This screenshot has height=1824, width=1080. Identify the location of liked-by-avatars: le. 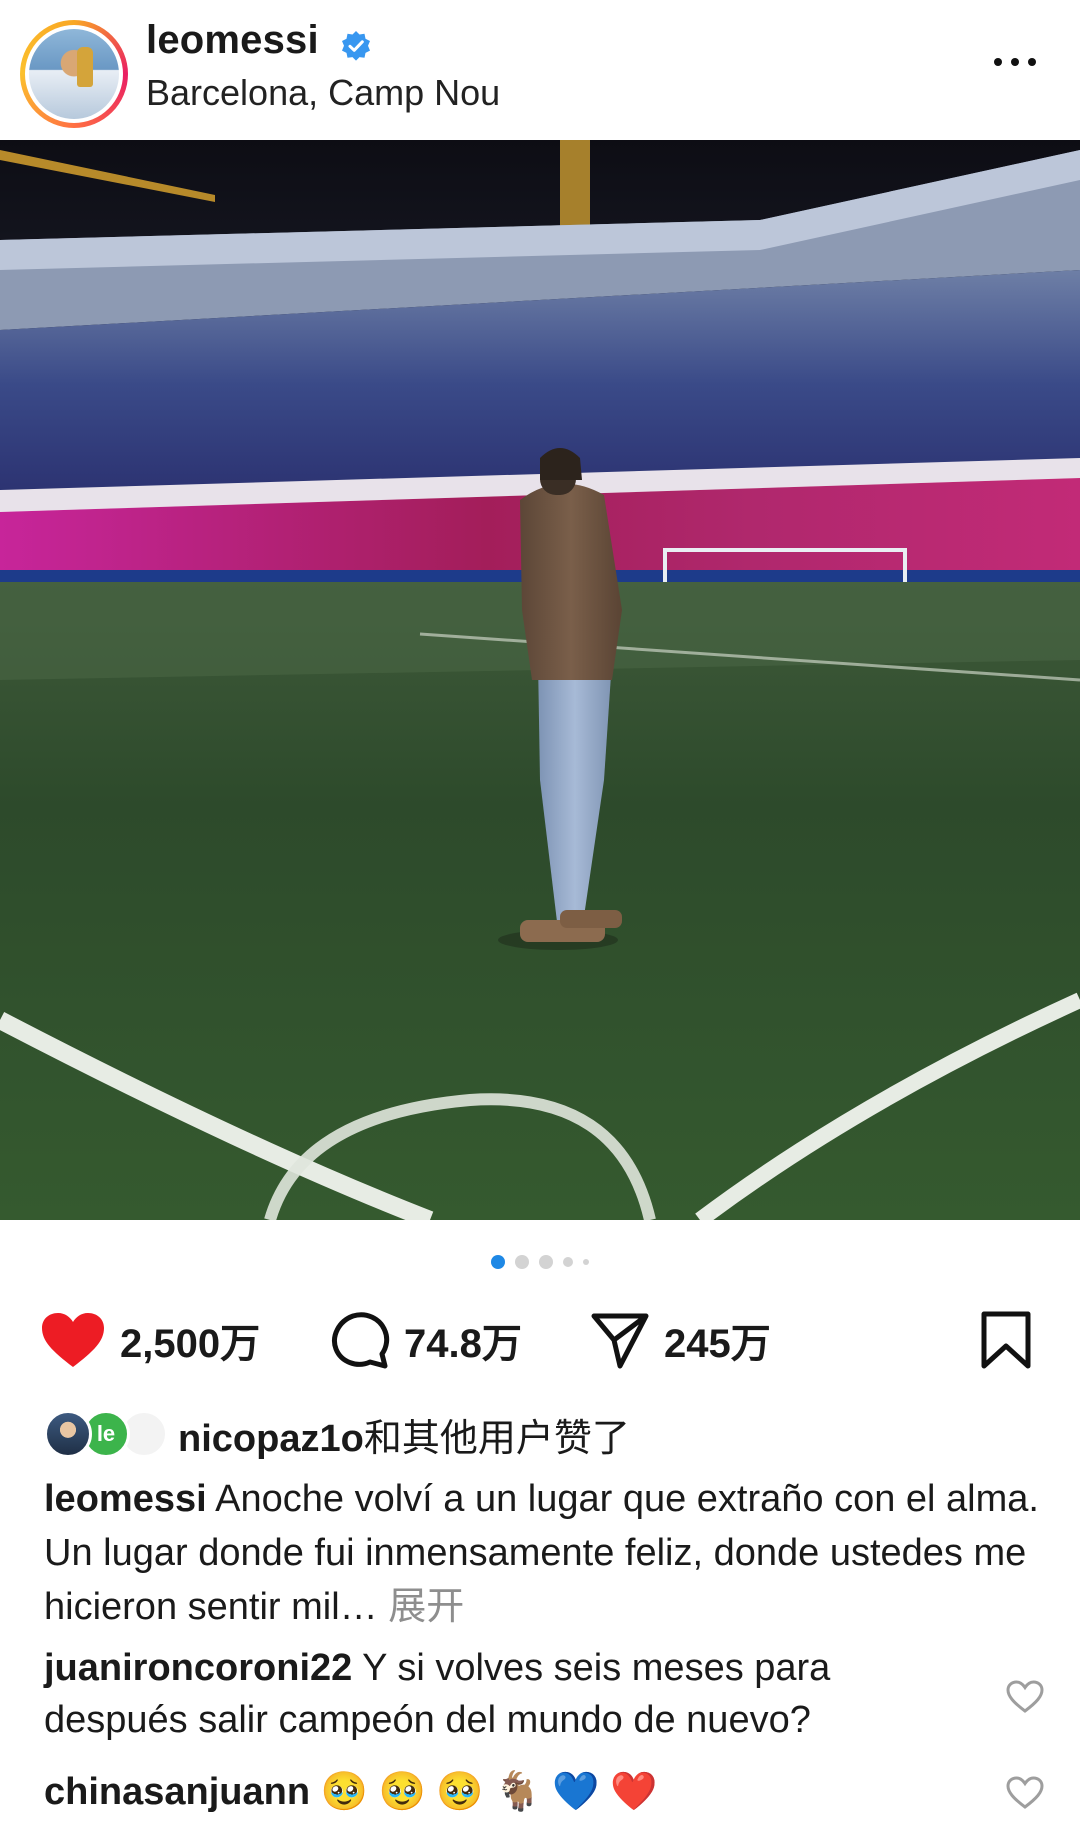
(108, 1434).